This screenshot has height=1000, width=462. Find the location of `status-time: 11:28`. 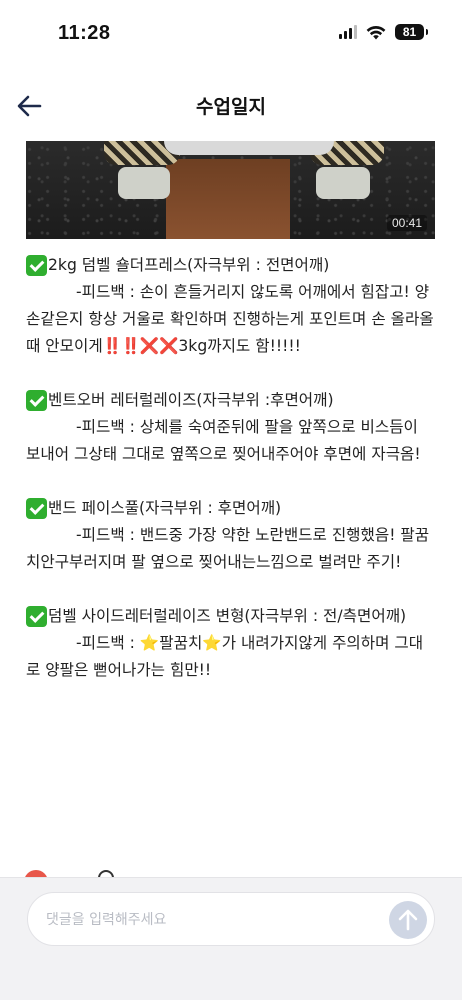

status-time: 11:28 is located at coordinates (84, 33).